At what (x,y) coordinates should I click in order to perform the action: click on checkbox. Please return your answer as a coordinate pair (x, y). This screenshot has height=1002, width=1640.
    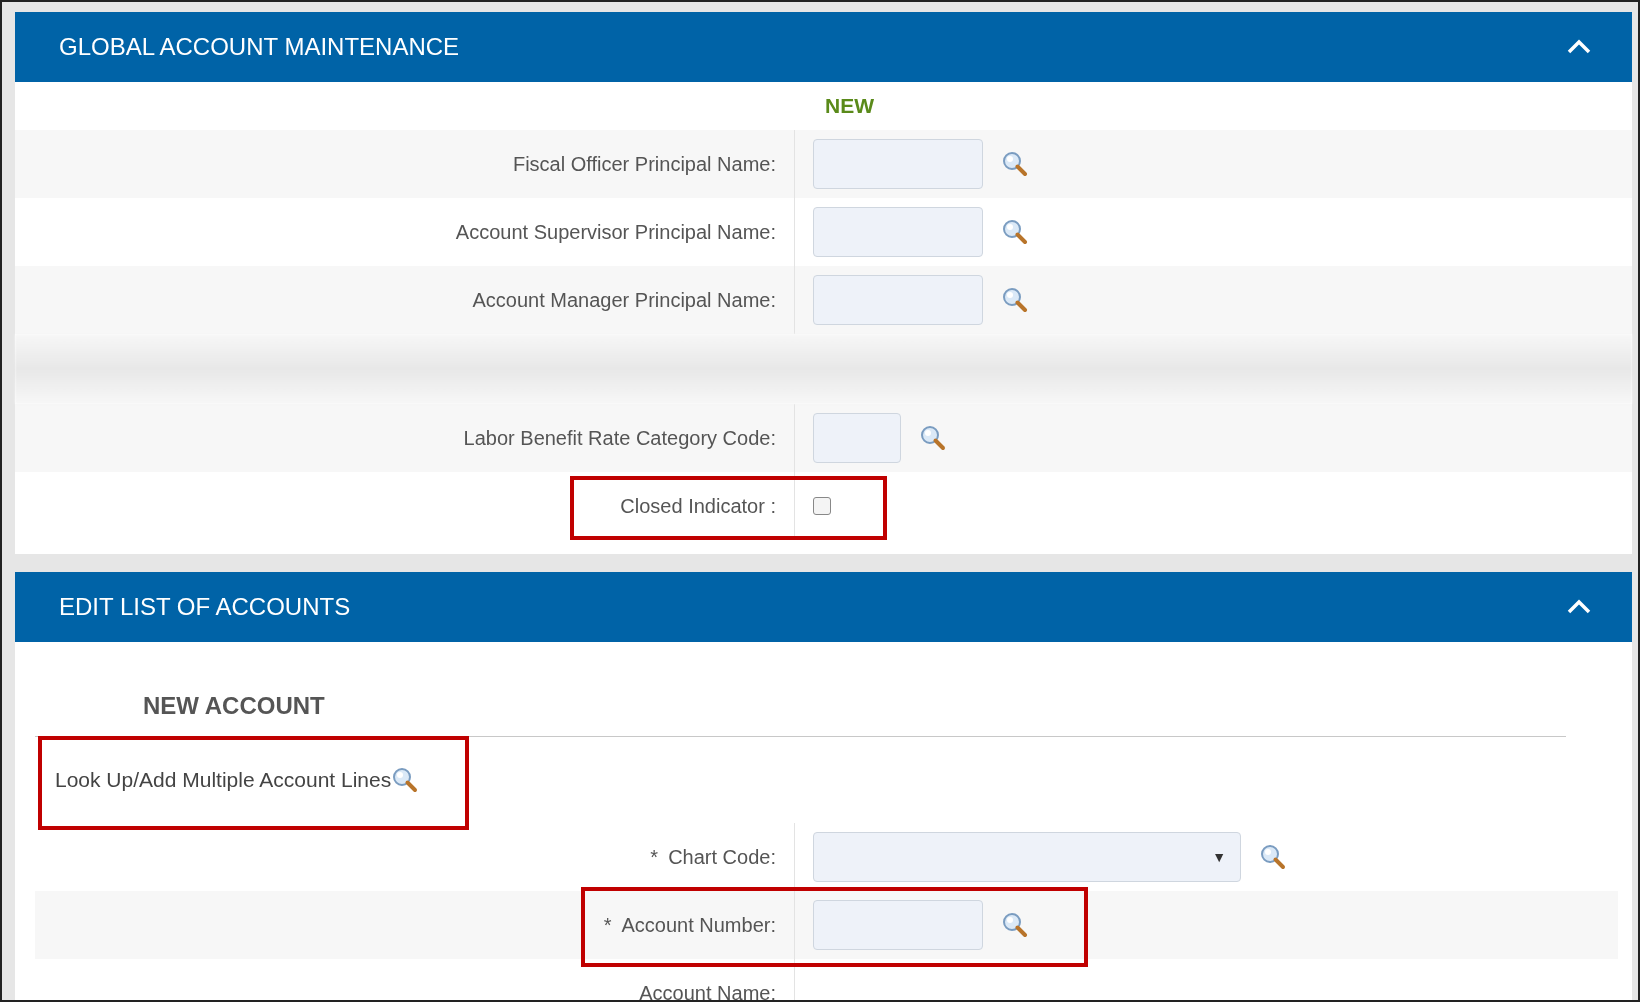
    Looking at the image, I should click on (822, 506).